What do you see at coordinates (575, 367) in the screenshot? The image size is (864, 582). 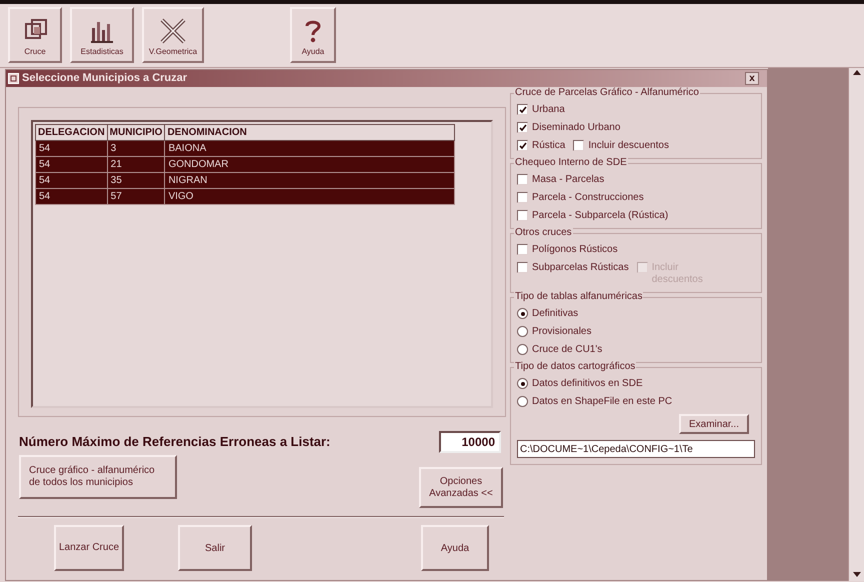 I see `group-title: Tipo de datos cartográficos` at bounding box center [575, 367].